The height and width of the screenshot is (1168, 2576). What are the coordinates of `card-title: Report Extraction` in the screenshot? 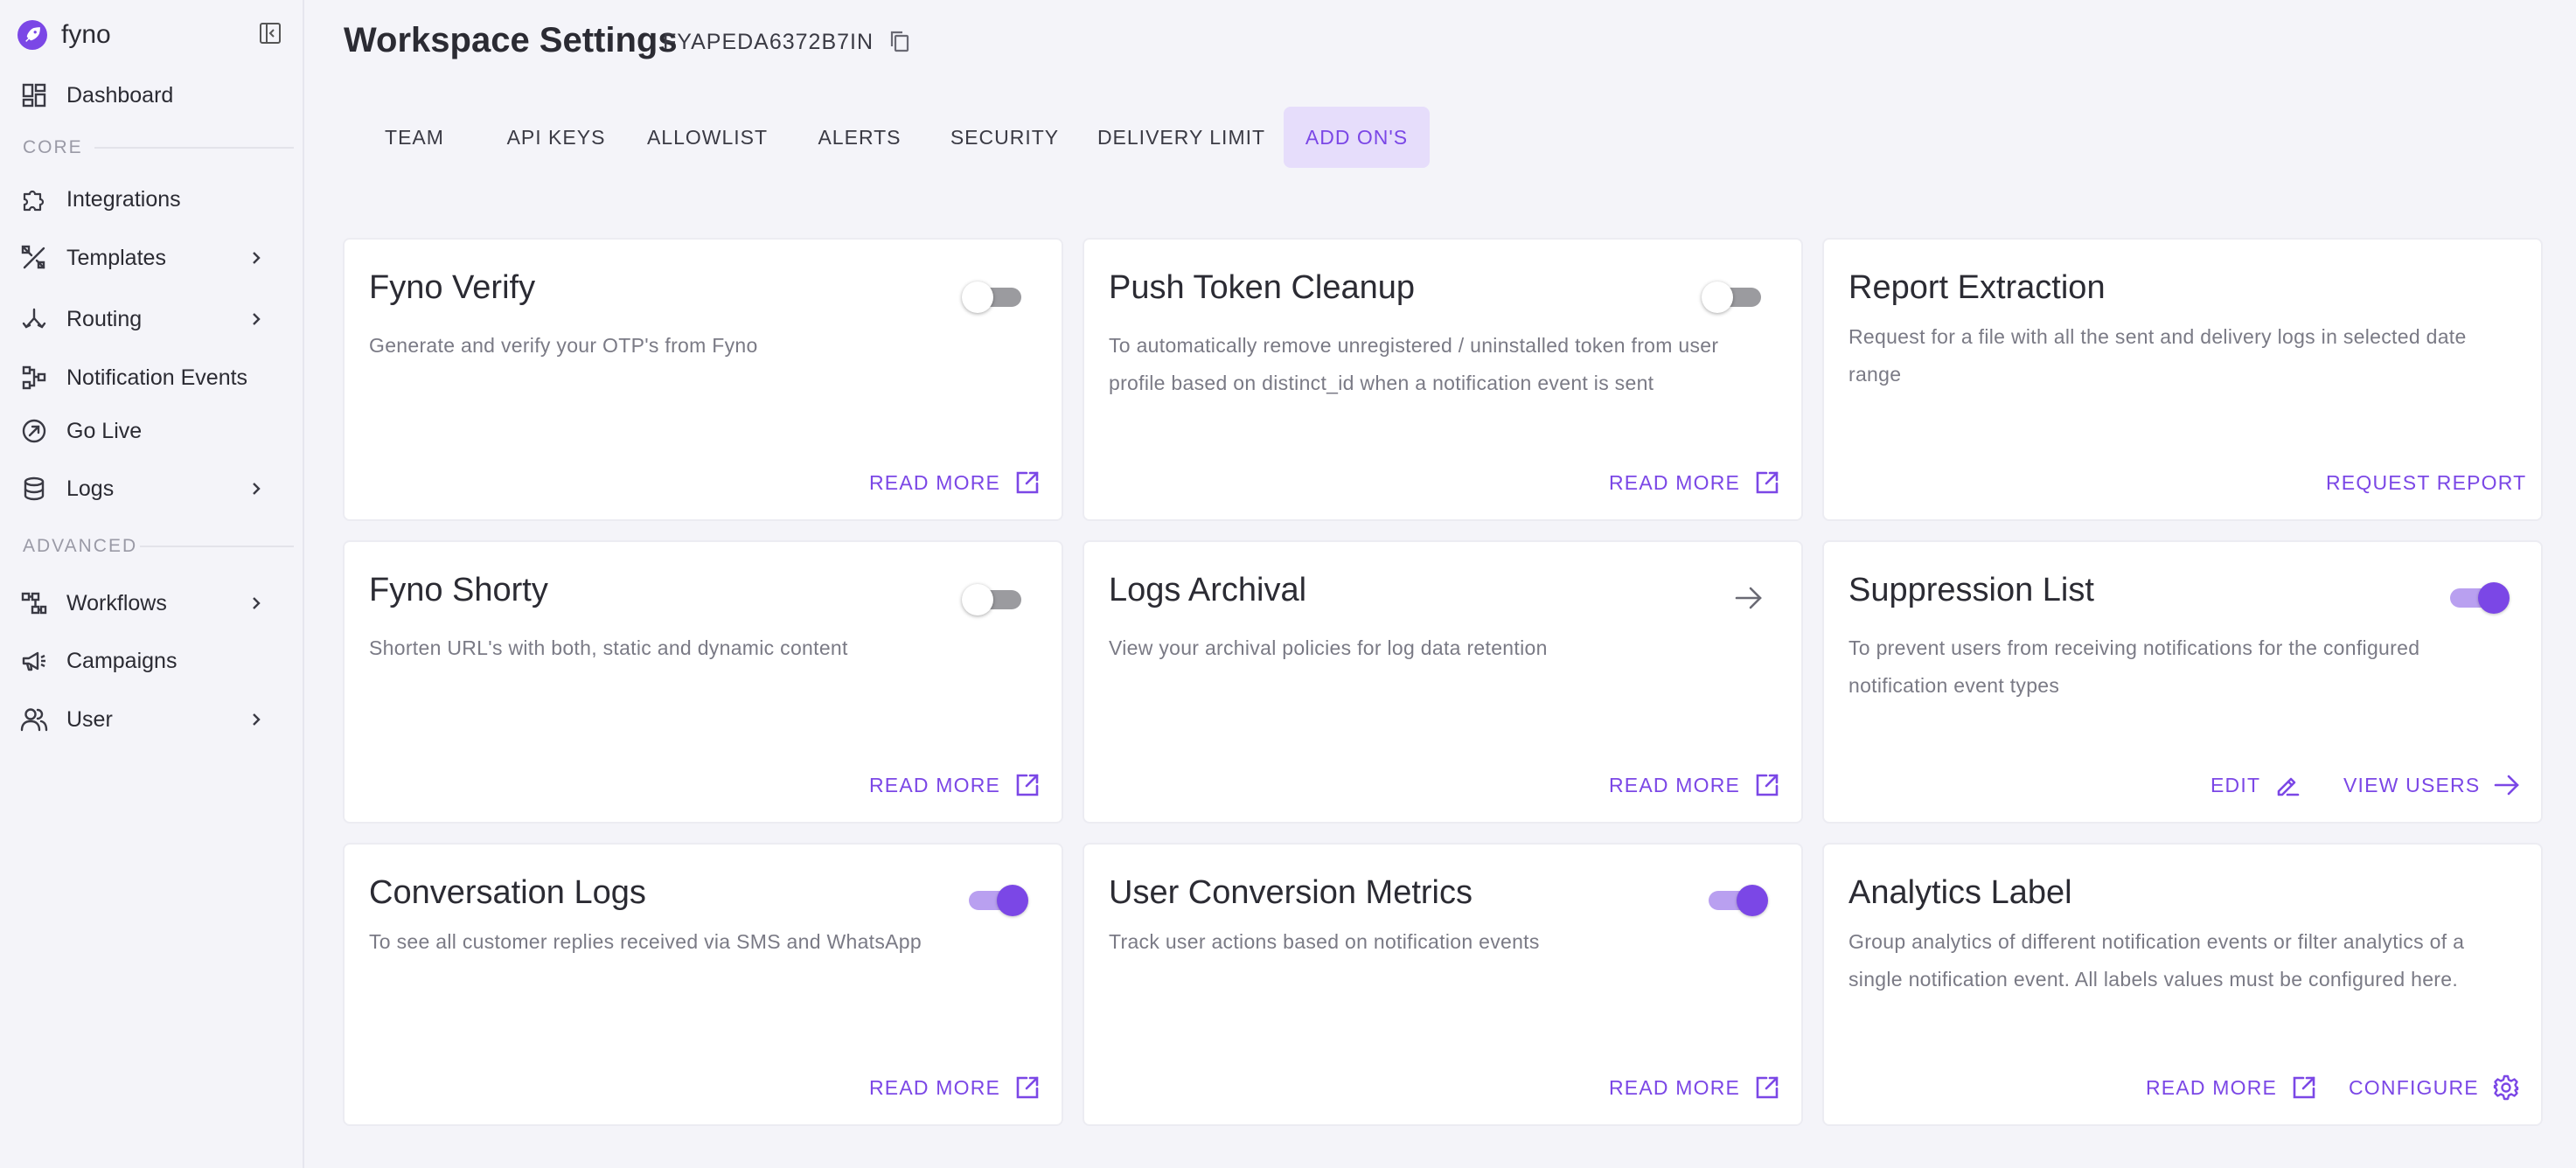 It's located at (1977, 287).